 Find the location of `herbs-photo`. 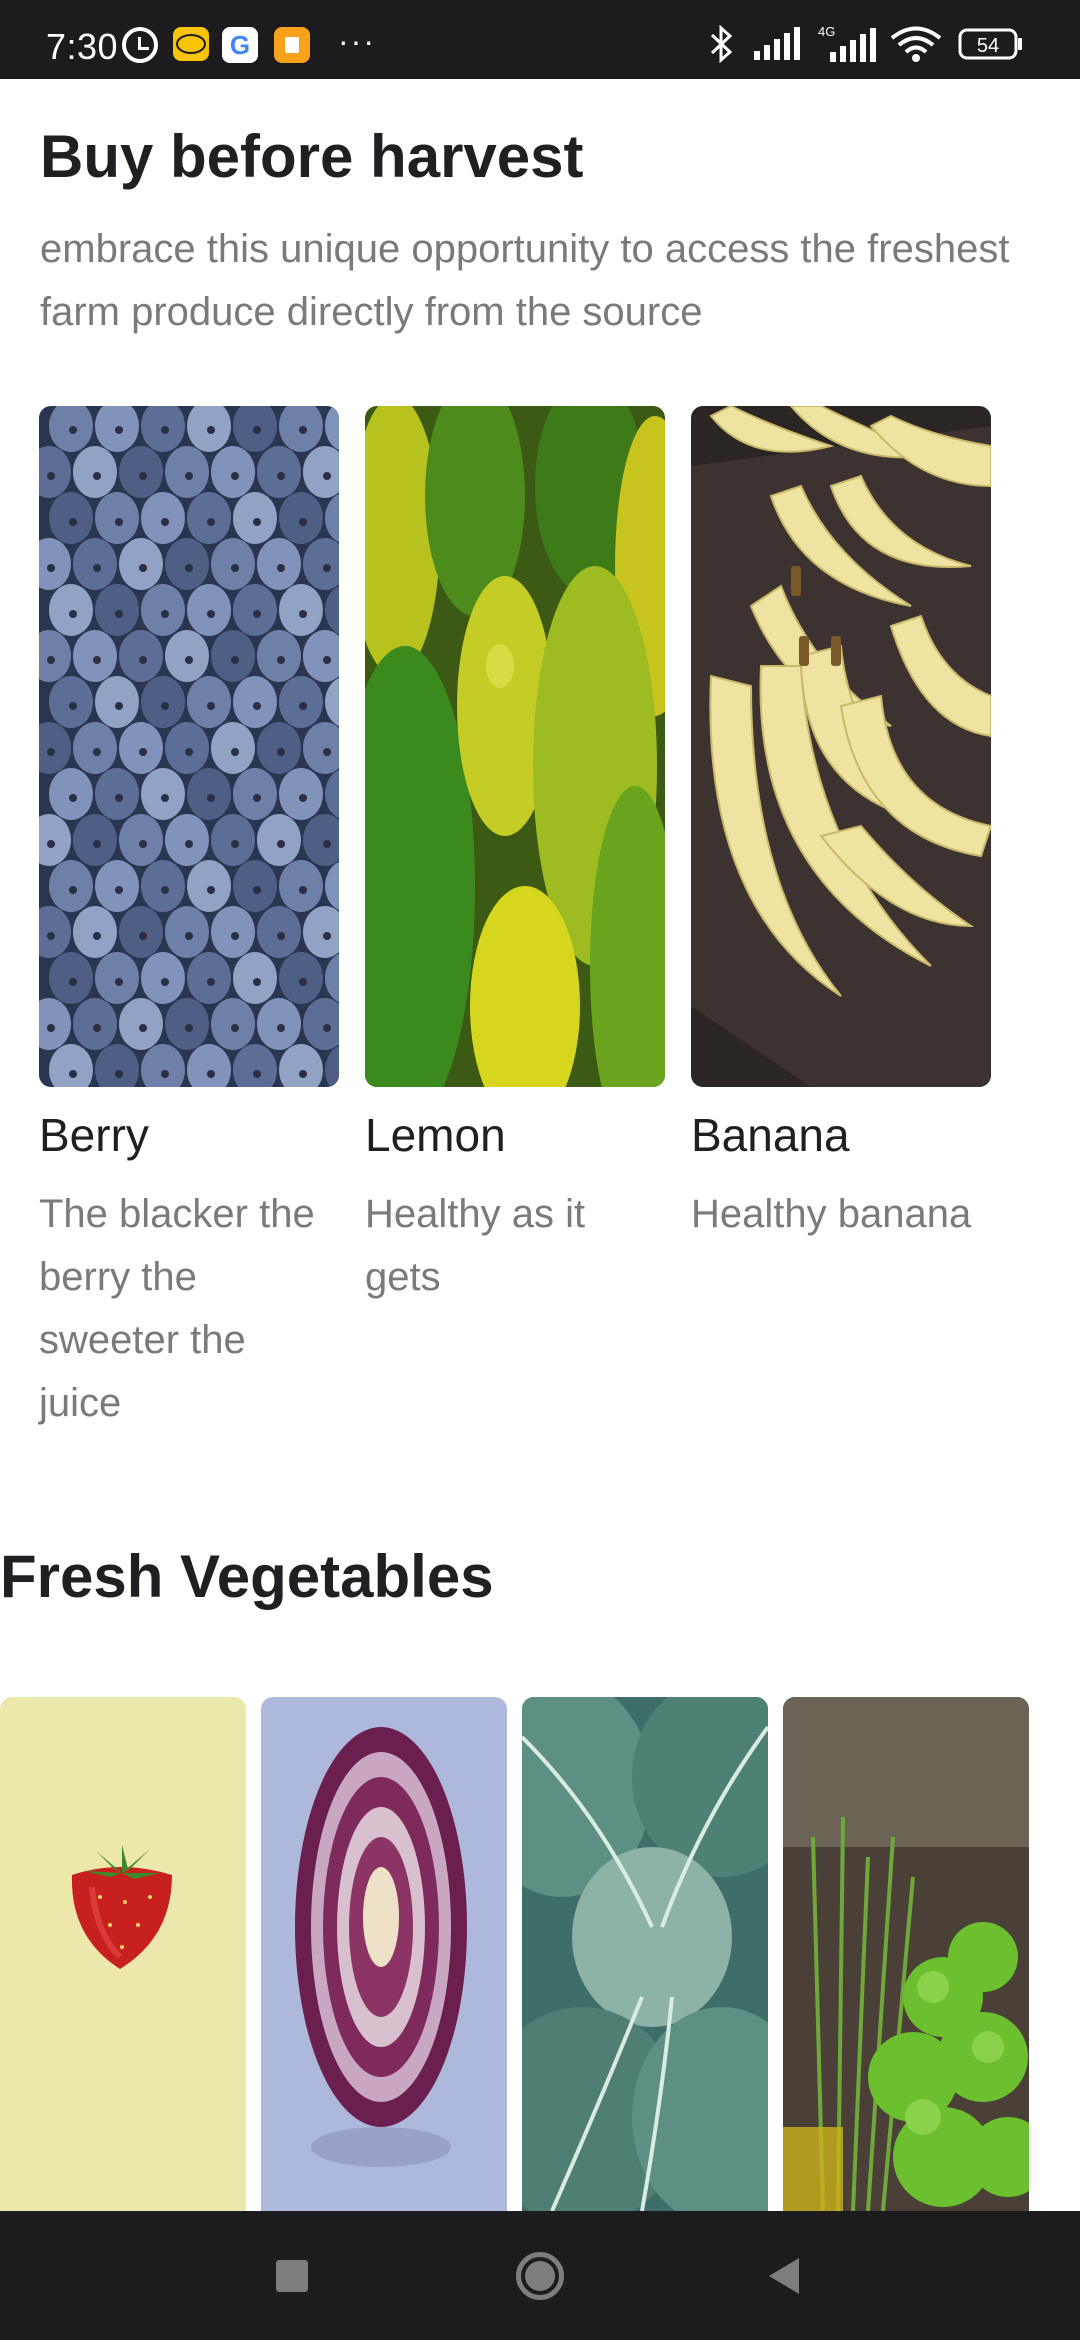

herbs-photo is located at coordinates (906, 1954).